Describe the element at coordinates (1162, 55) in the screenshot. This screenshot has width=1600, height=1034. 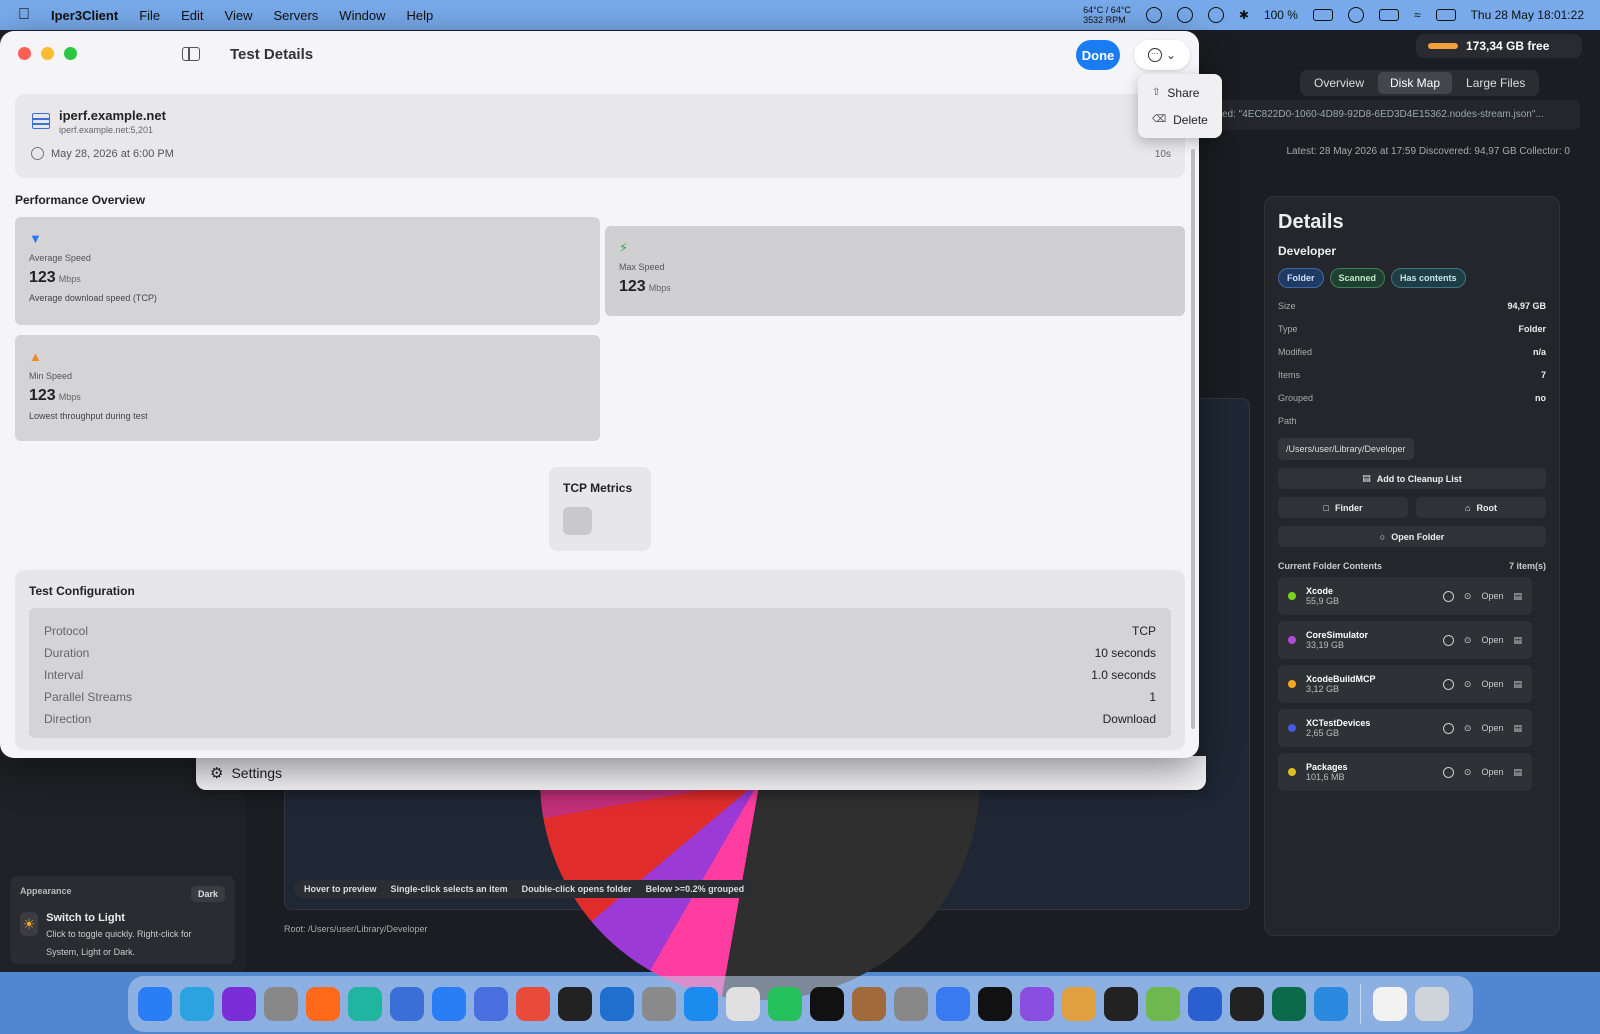
I see `more-menu-button: ··· ⌄` at that location.